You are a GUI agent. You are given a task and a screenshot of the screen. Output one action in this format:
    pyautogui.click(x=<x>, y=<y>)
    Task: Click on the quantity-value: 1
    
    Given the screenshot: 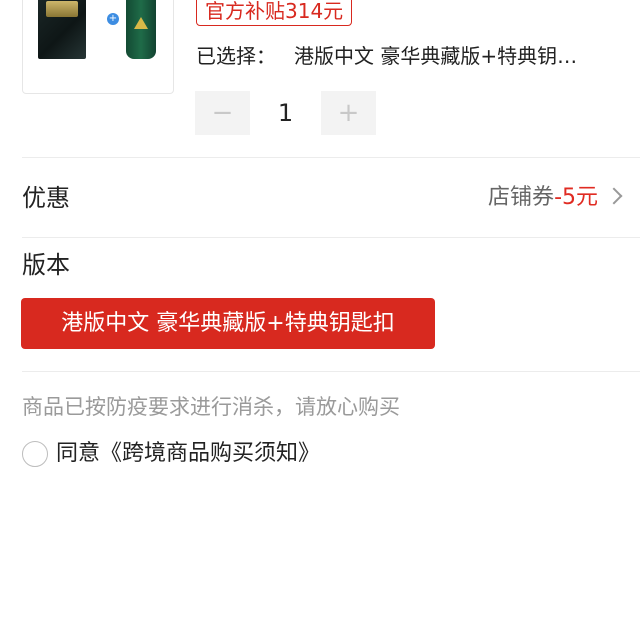 What is the action you would take?
    pyautogui.click(x=285, y=113)
    